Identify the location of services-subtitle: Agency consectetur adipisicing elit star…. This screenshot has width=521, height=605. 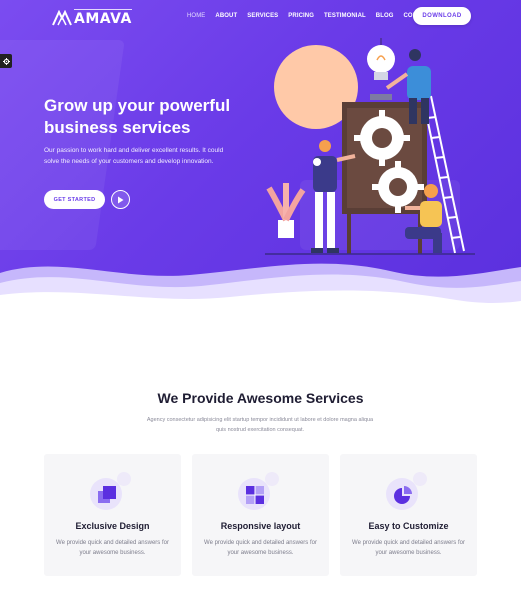
(260, 425).